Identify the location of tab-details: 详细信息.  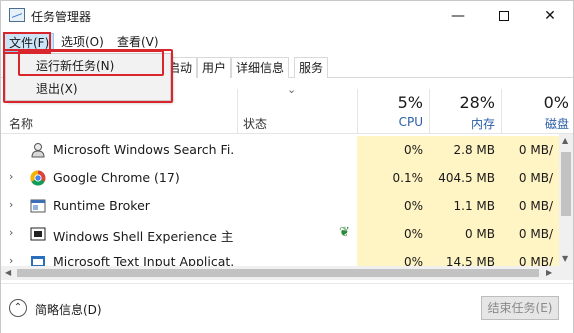
(260, 67).